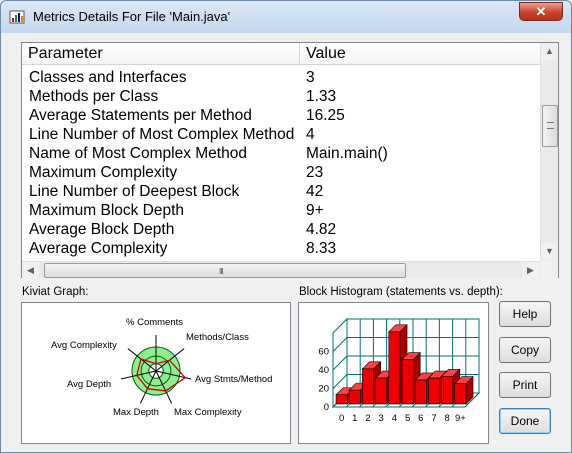  I want to click on parameter-cell: Line Number of Deepest Block, so click(134, 191).